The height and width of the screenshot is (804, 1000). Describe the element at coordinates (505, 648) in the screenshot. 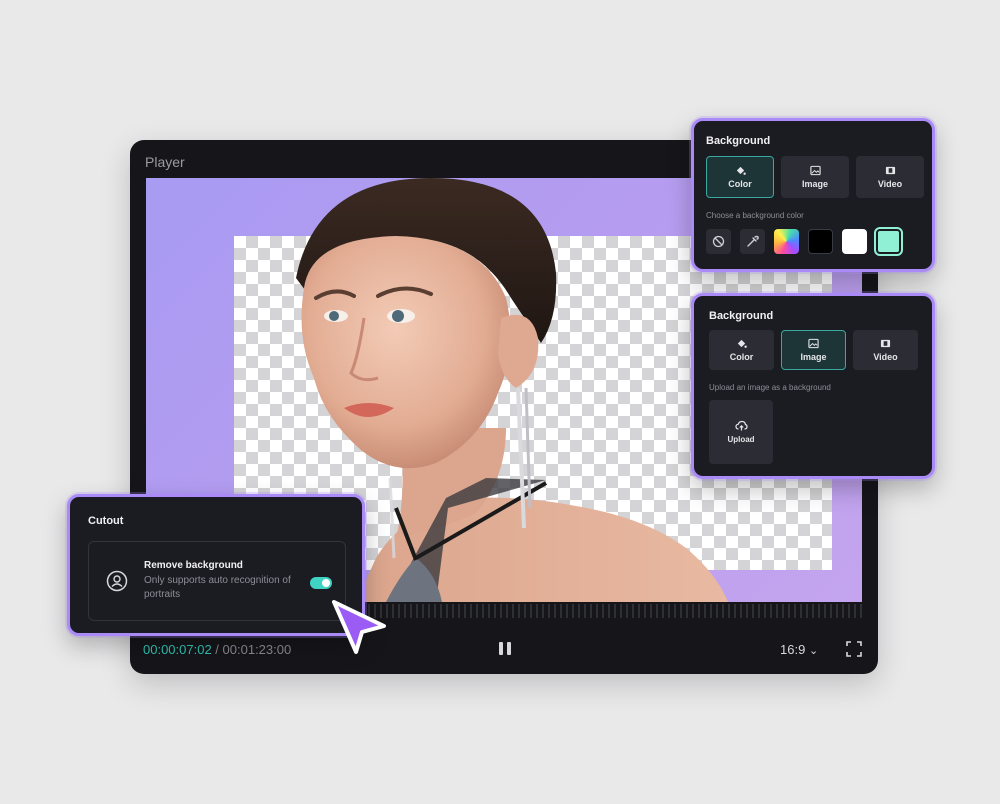

I see `pause-button` at that location.